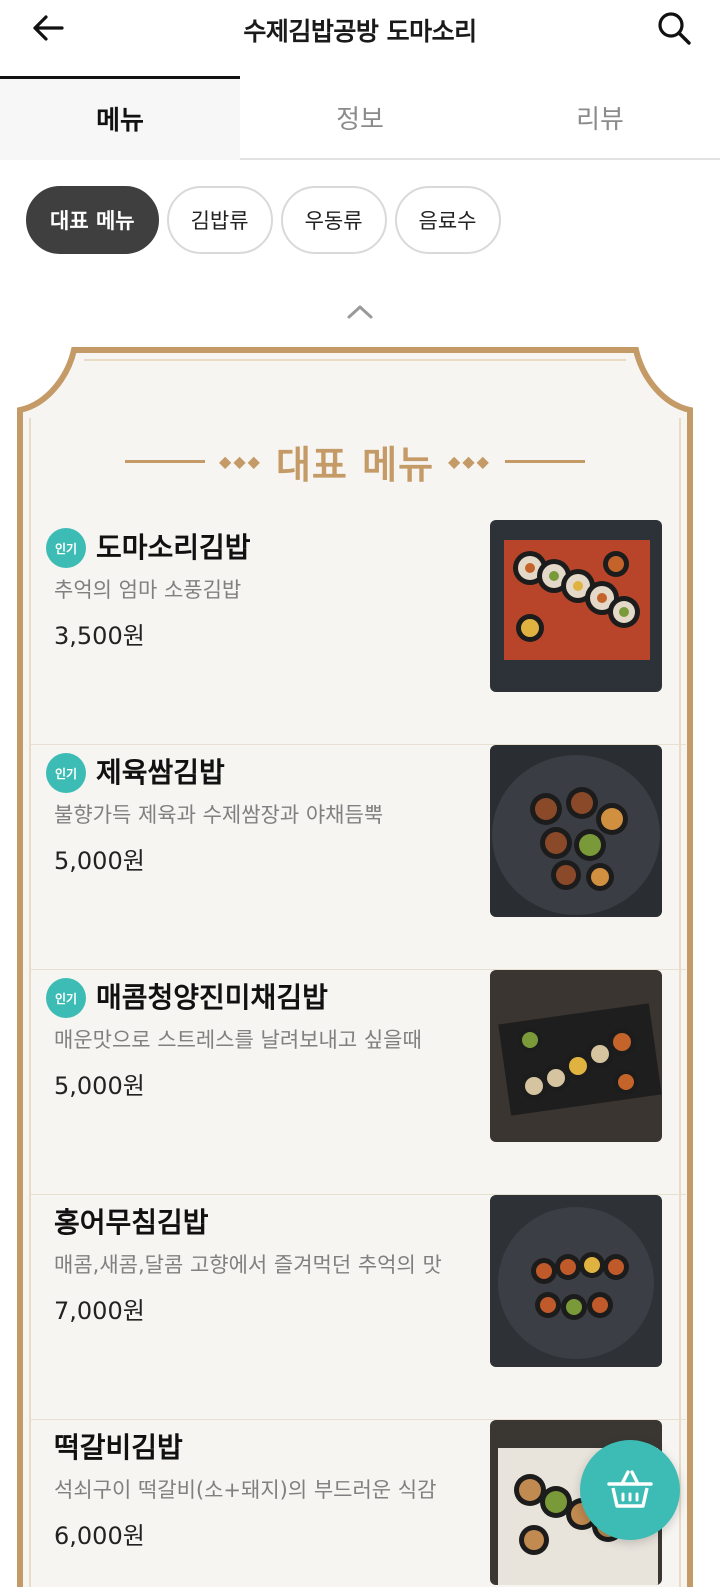 Image resolution: width=720 pixels, height=1587 pixels. I want to click on menu-item-name: 떡갈비김밥, so click(118, 1447).